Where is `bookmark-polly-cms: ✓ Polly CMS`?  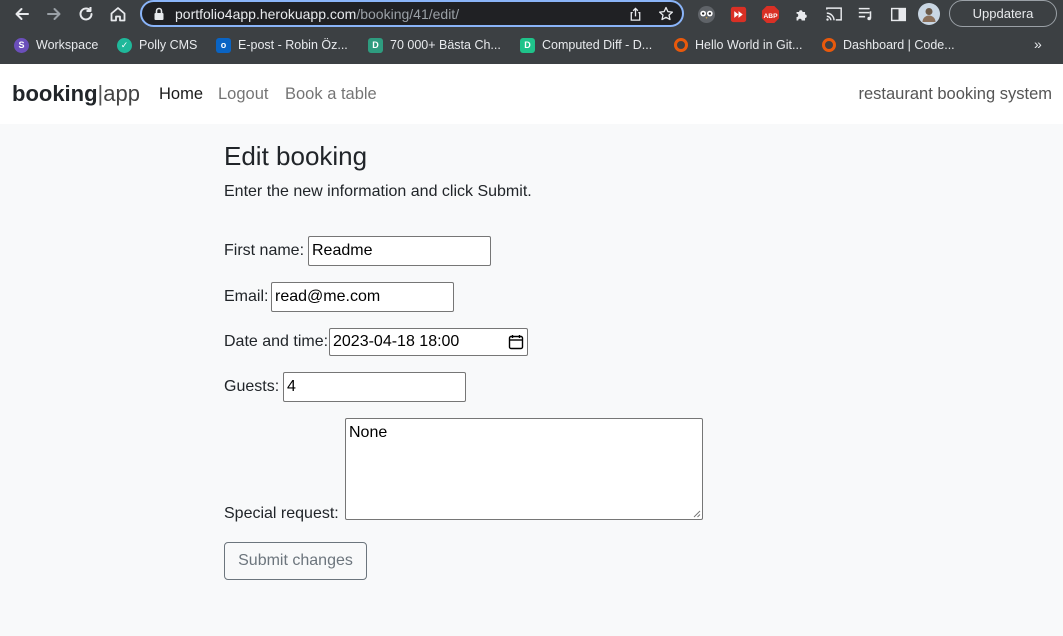
bookmark-polly-cms: ✓ Polly CMS is located at coordinates (157, 45).